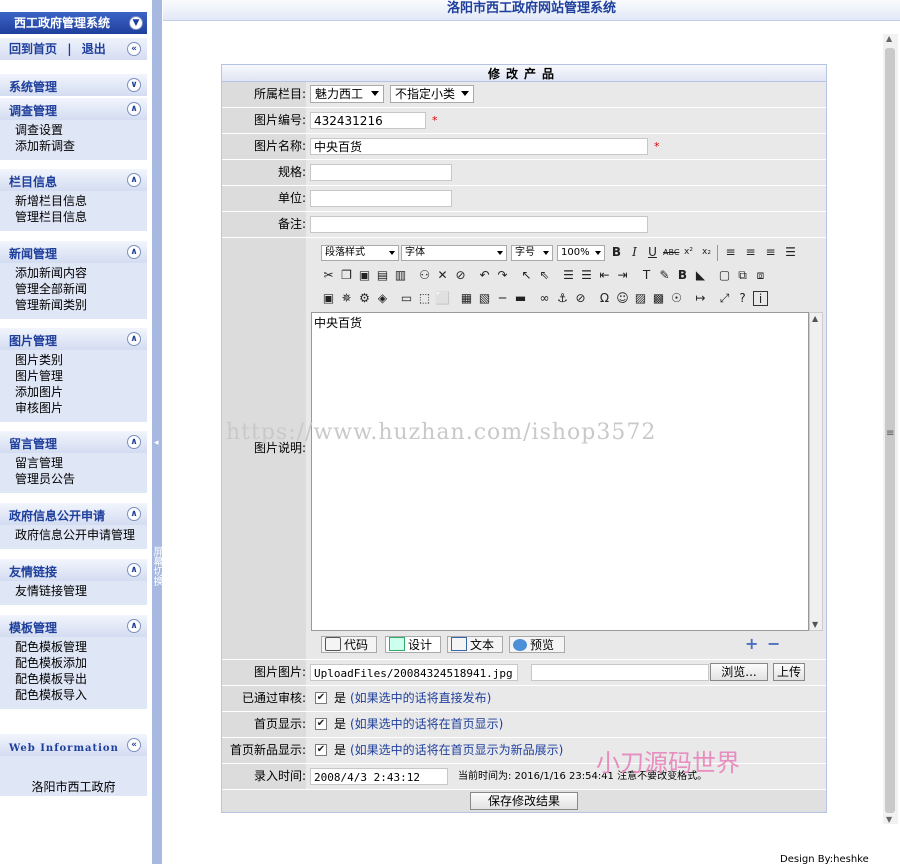  What do you see at coordinates (81, 130) in the screenshot?
I see `sidebar-item: 调查设置` at bounding box center [81, 130].